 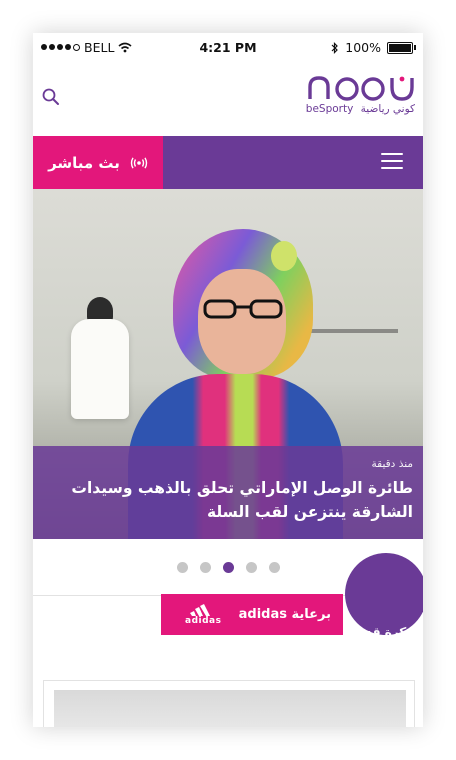 I want to click on logo-tagline: beSporty كوني رياضية, so click(x=359, y=109).